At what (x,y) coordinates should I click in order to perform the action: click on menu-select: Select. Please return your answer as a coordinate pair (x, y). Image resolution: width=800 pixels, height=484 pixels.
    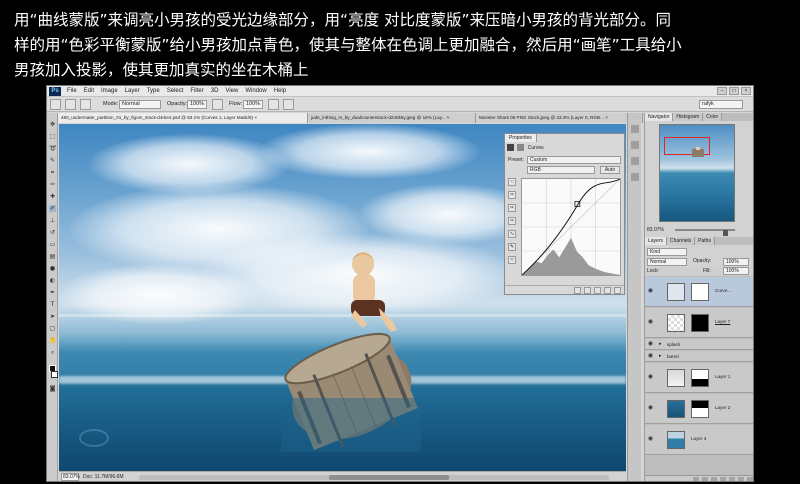
    Looking at the image, I should click on (175, 91).